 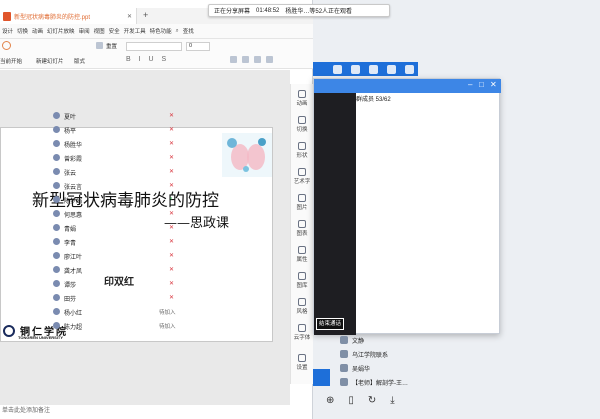 I want to click on search-icon: ⌕, so click(x=177, y=31).